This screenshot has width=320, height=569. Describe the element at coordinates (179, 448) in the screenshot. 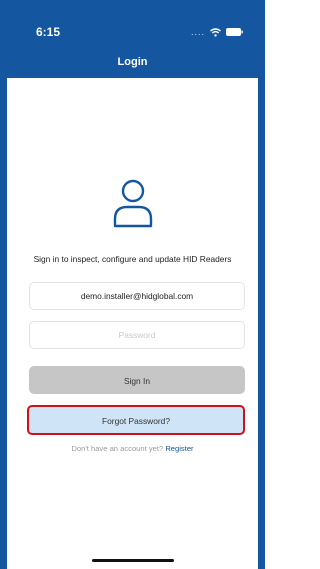

I see `register-link: Register` at that location.